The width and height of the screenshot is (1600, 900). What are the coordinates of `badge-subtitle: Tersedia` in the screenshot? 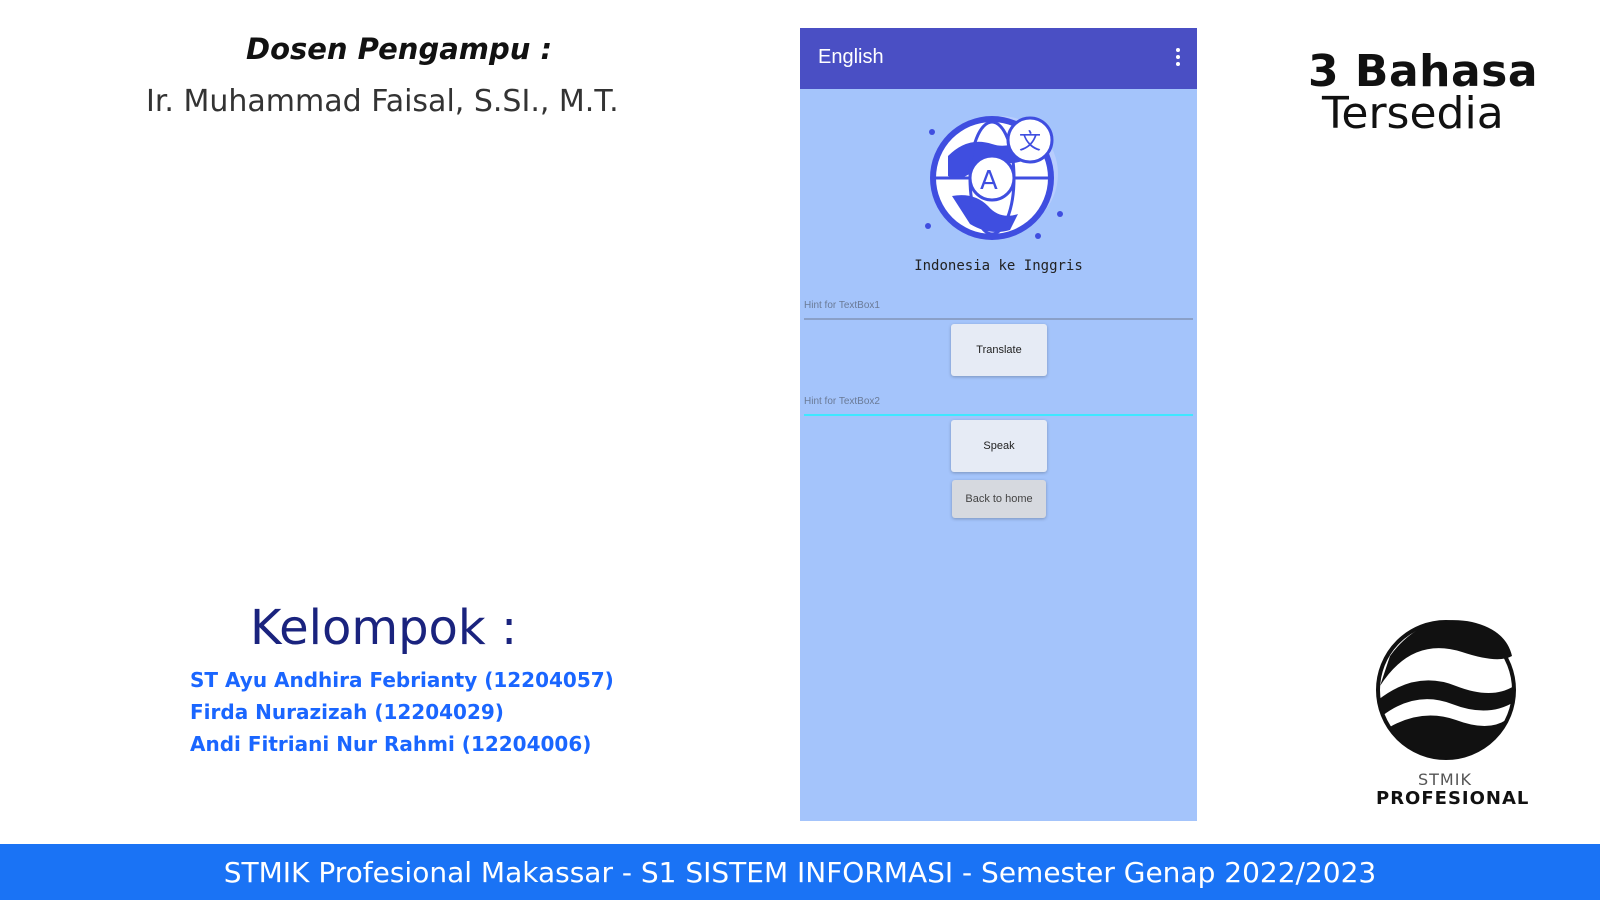 It's located at (1413, 113).